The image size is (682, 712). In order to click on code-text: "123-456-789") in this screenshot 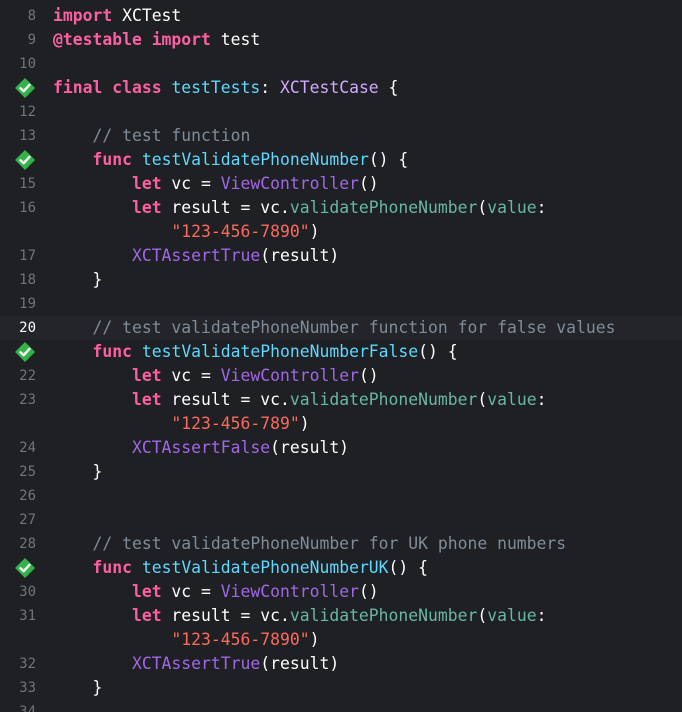, I will do `click(181, 424)`.